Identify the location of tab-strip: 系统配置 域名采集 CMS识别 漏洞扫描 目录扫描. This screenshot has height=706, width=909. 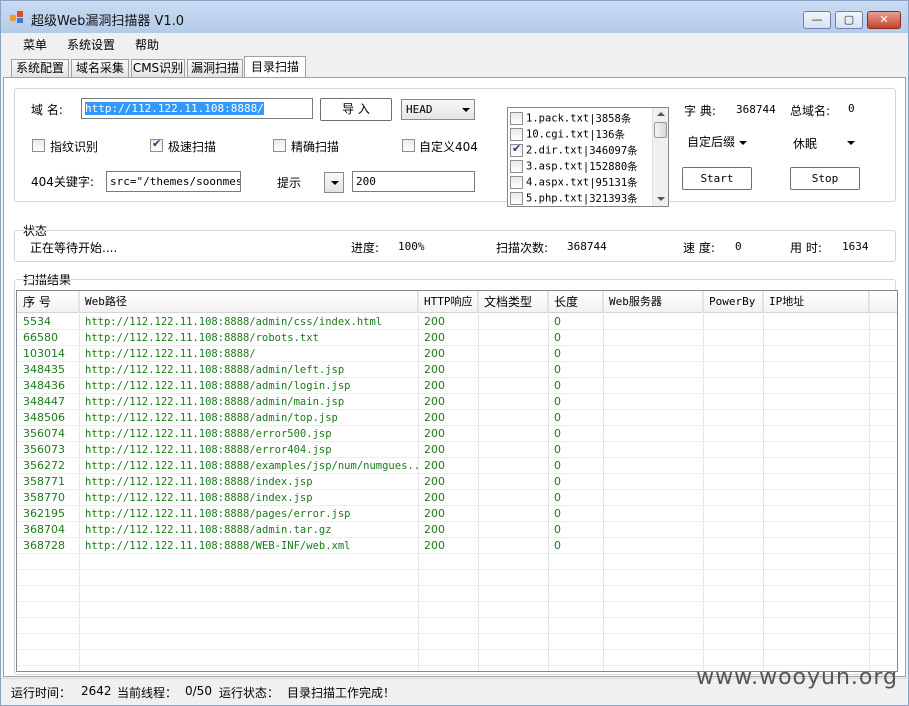
(454, 67).